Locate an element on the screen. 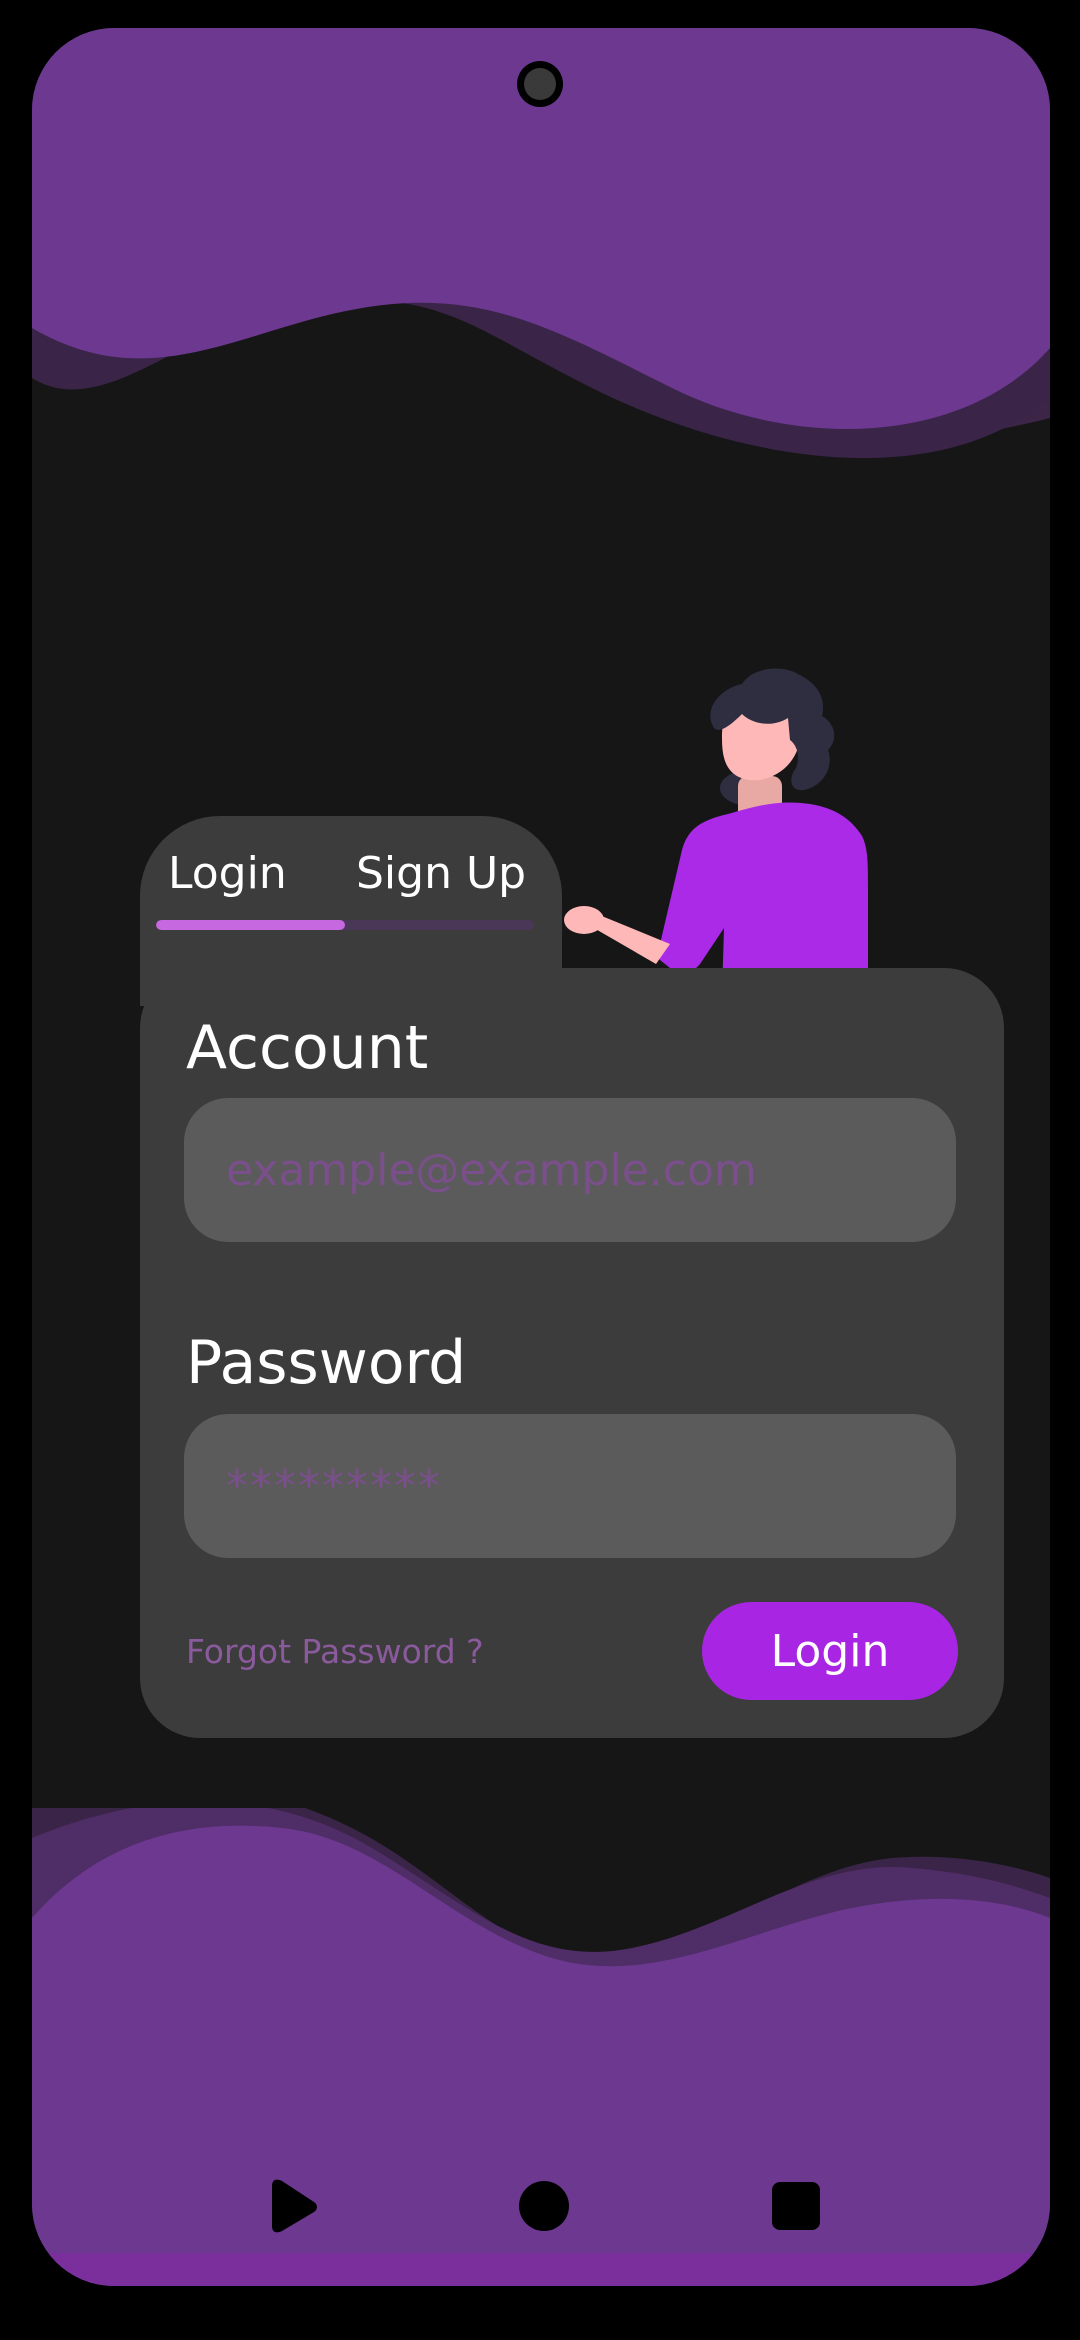  tab-sign-up: Sign Up is located at coordinates (441, 873).